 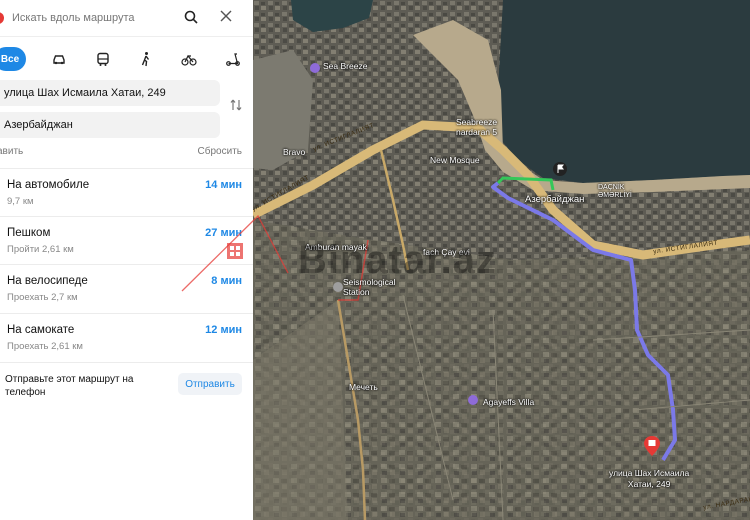 I want to click on route-to-field: Азербайджан, so click(x=110, y=125).